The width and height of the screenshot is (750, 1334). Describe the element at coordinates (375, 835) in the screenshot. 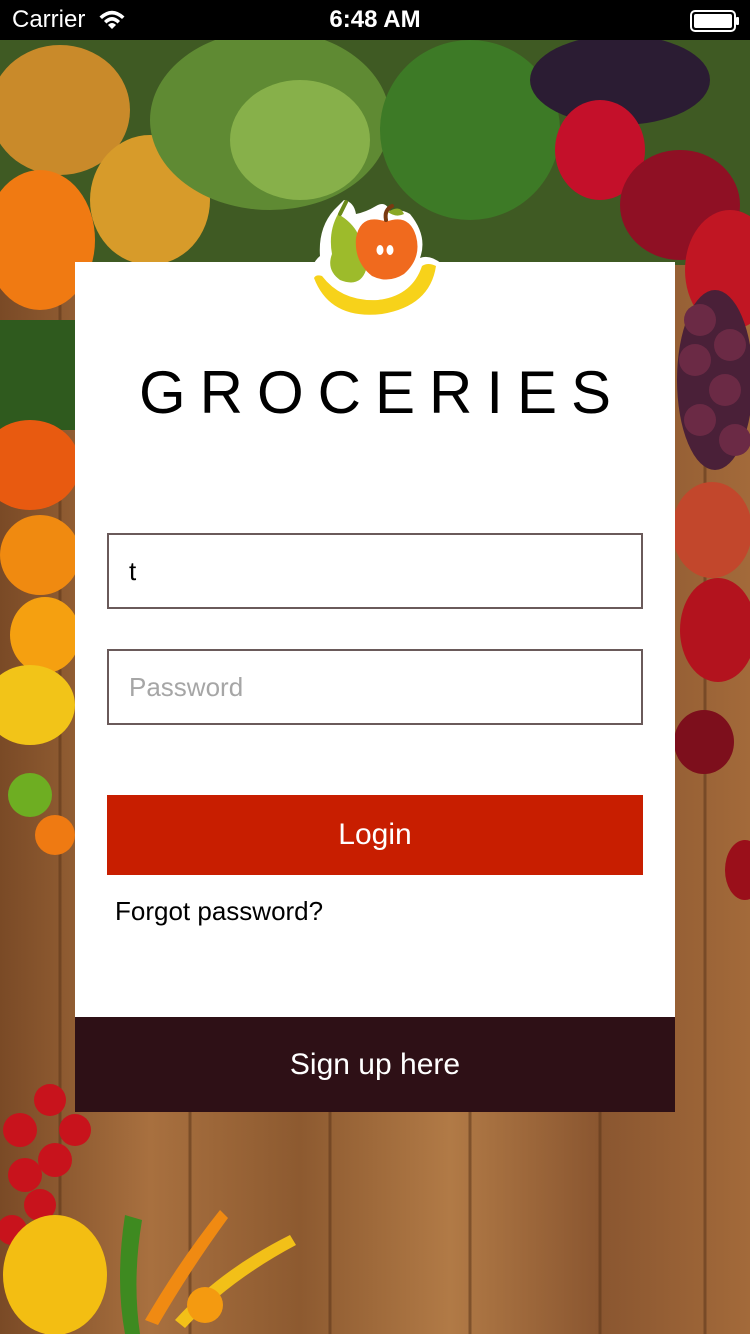

I see `login-button: Login` at that location.